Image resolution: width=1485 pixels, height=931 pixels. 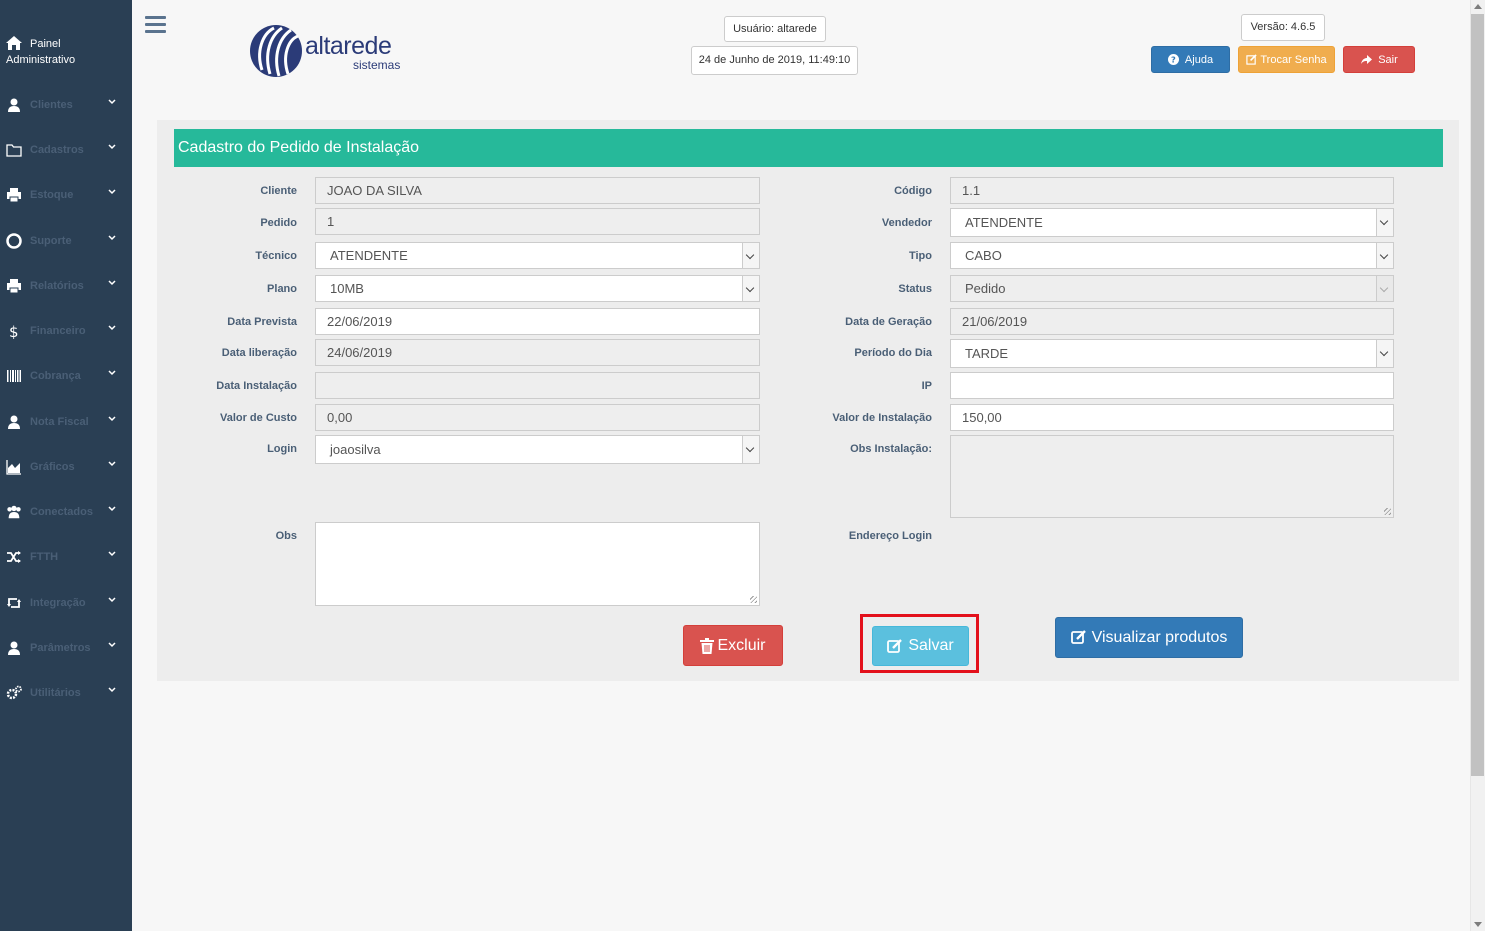 What do you see at coordinates (66, 150) in the screenshot?
I see `sidebar-item-cadastros: Cadastros` at bounding box center [66, 150].